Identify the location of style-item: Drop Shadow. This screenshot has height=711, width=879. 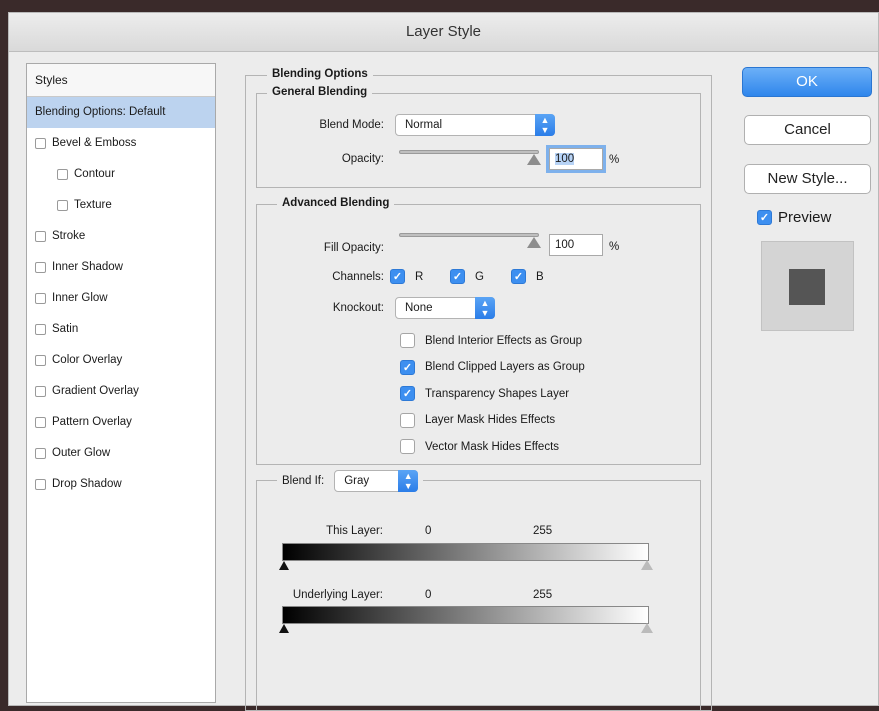
(121, 484).